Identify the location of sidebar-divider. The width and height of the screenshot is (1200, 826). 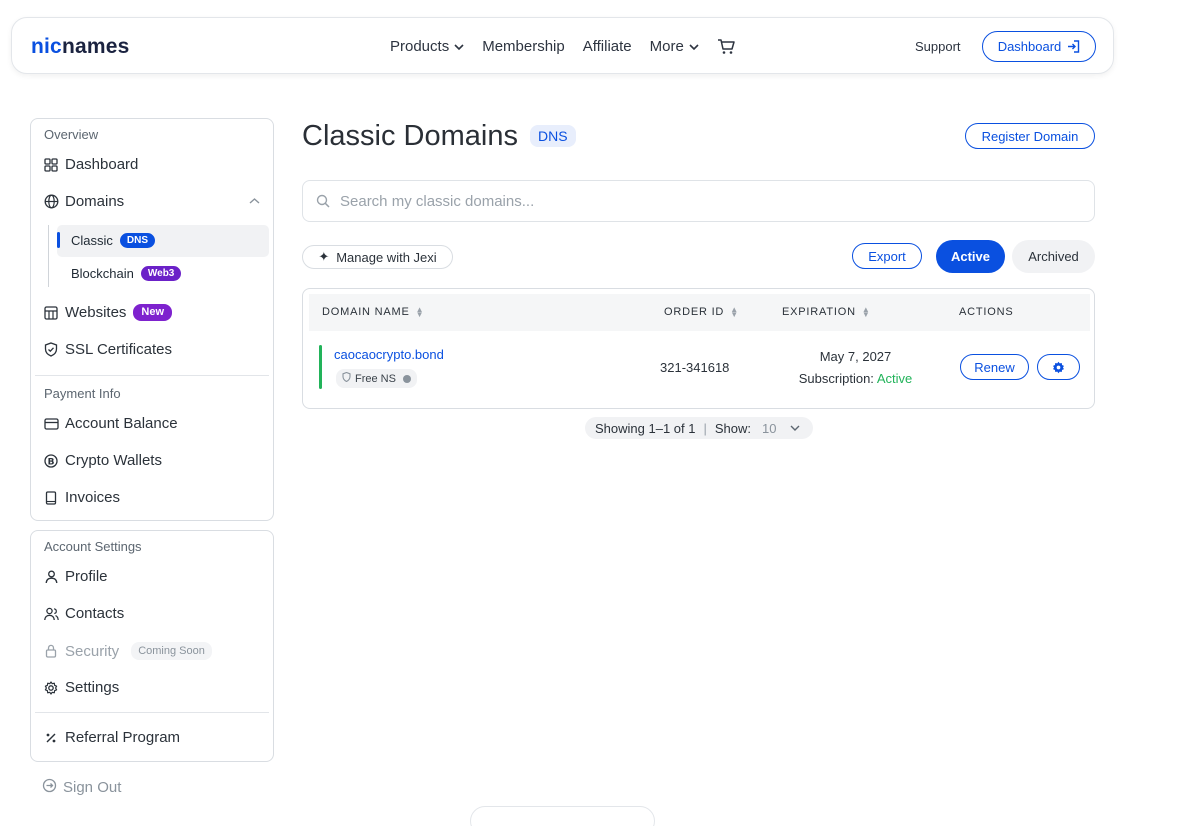
(152, 712).